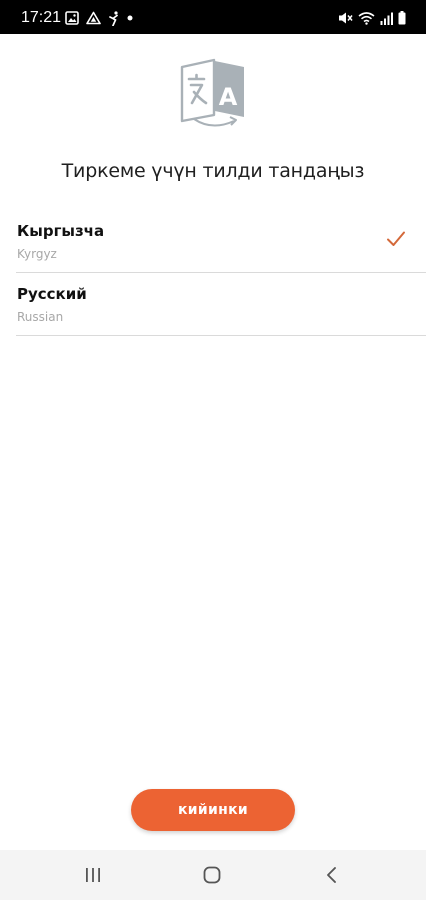  I want to click on language-item-russian: Русский Russian, so click(221, 304).